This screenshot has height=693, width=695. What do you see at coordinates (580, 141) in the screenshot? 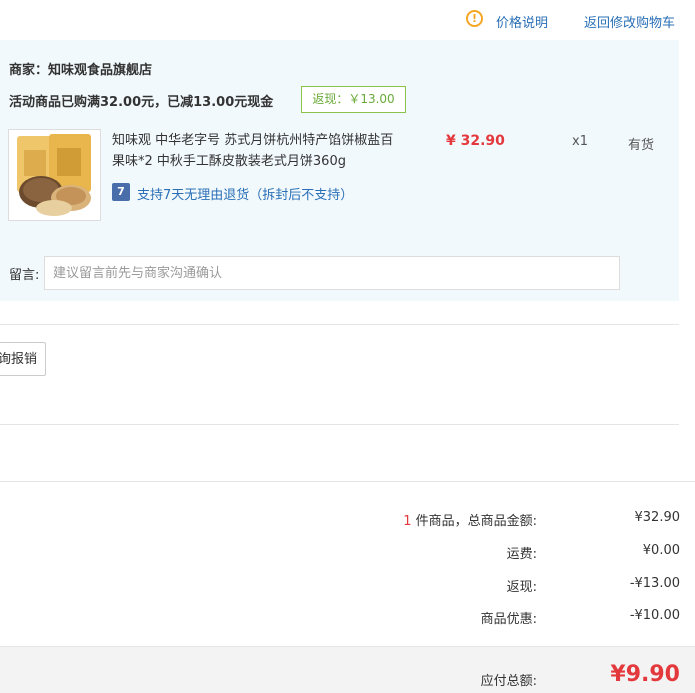
I see `product-quantity: x1` at bounding box center [580, 141].